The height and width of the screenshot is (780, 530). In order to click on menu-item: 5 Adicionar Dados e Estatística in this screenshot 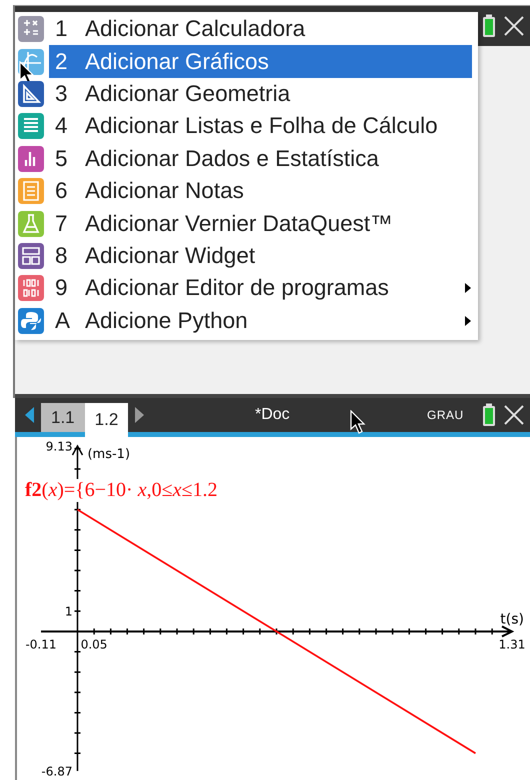, I will do `click(260, 158)`.